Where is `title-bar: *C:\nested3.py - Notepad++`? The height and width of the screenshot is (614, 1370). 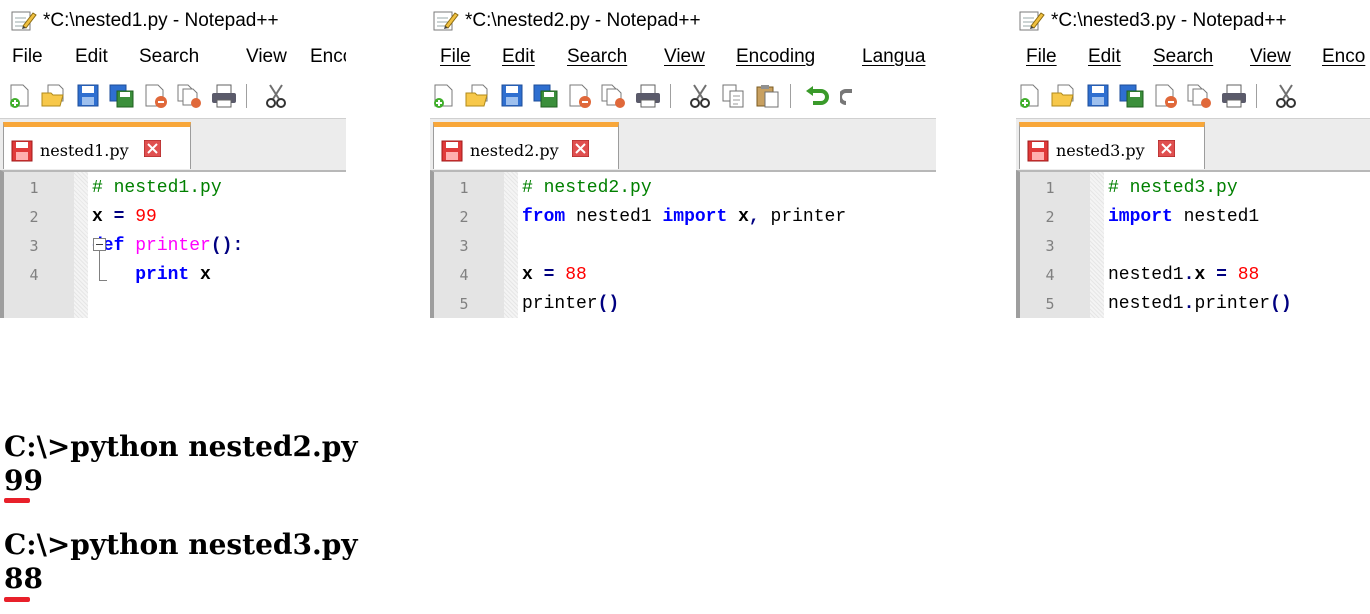
title-bar: *C:\nested3.py - Notepad++ is located at coordinates (1193, 20).